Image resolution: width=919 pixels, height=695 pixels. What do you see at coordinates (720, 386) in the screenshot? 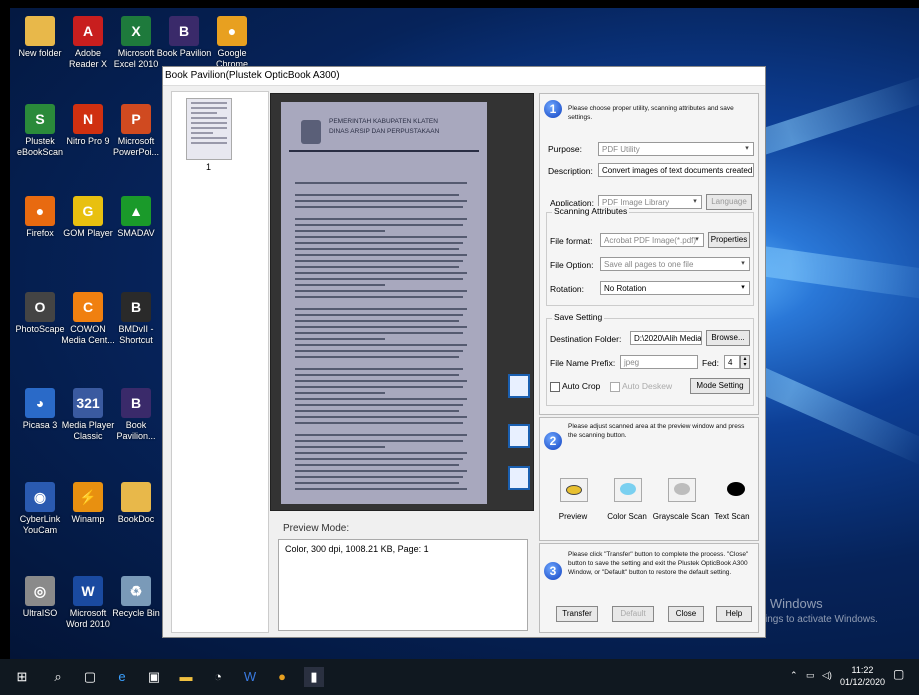
I see `mode-setting-button: Mode Setting` at bounding box center [720, 386].